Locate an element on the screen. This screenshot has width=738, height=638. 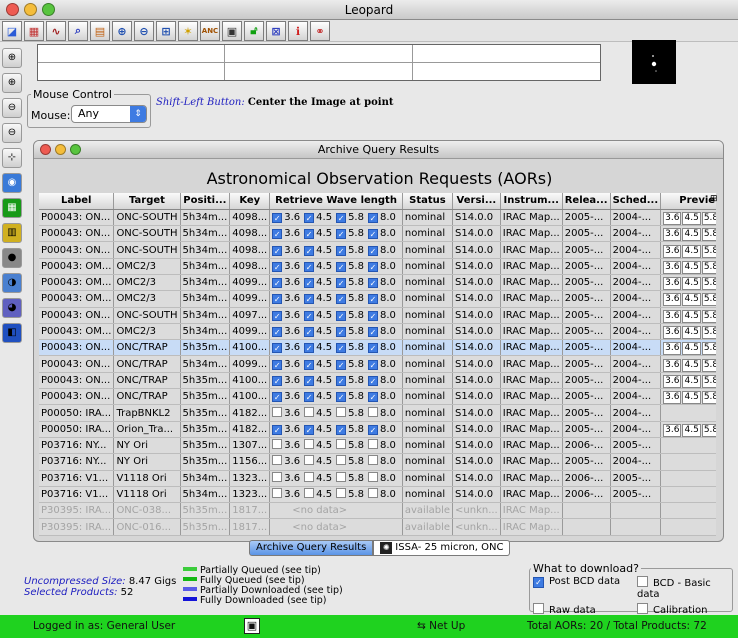
column-header: Key is located at coordinates (250, 201).